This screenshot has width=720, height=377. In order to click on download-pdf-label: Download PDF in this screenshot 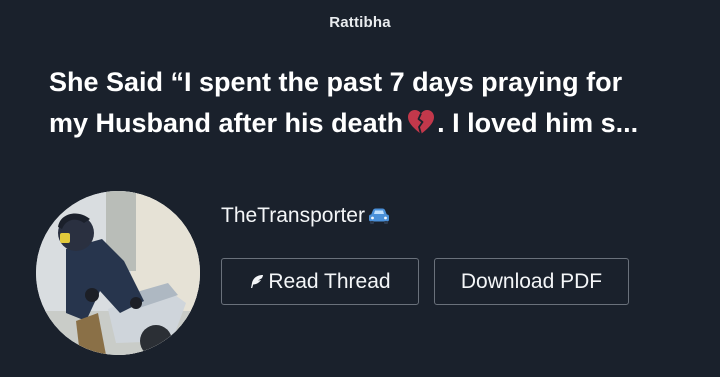, I will do `click(531, 281)`.